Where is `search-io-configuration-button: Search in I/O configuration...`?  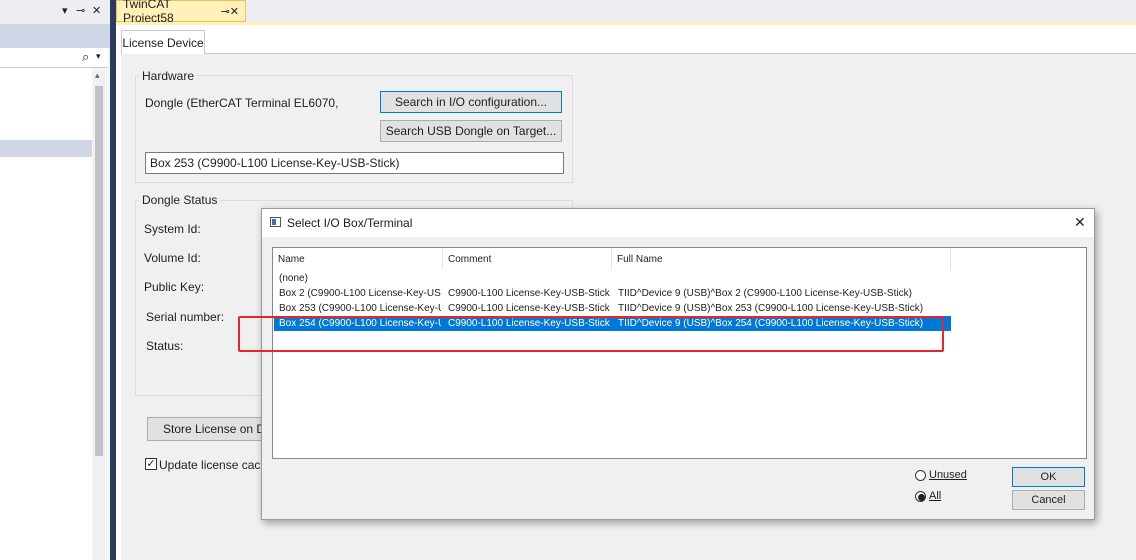 search-io-configuration-button: Search in I/O configuration... is located at coordinates (471, 102).